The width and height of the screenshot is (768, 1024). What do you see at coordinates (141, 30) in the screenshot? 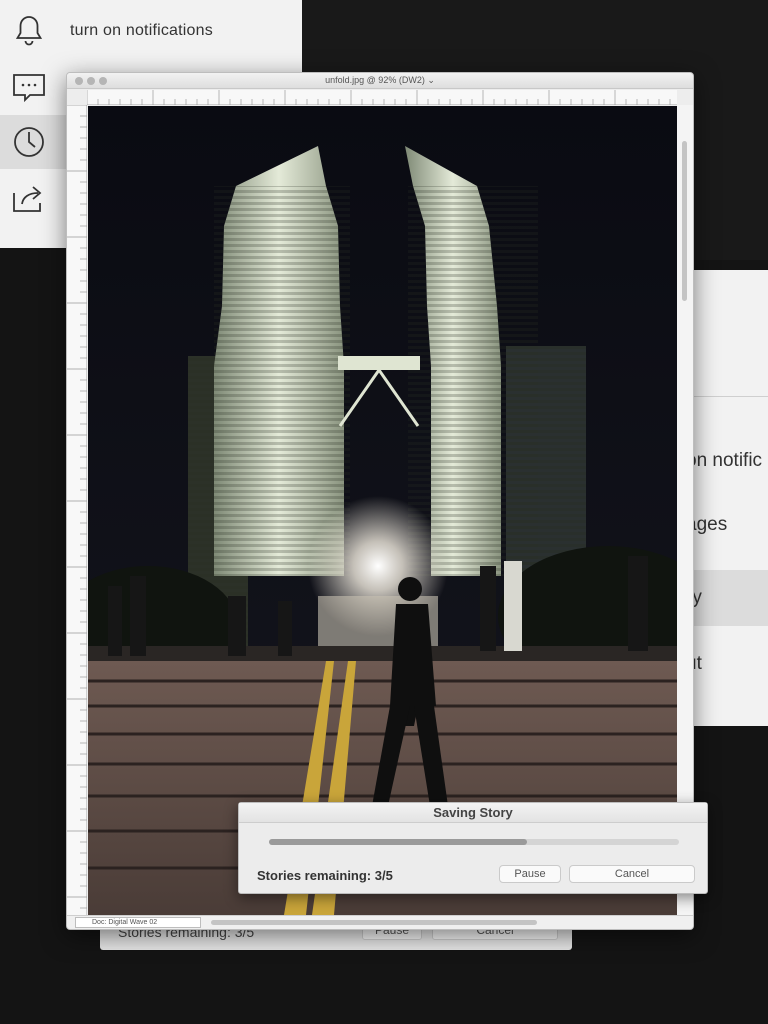
I see `menu-item-label: turn on notifications` at bounding box center [141, 30].